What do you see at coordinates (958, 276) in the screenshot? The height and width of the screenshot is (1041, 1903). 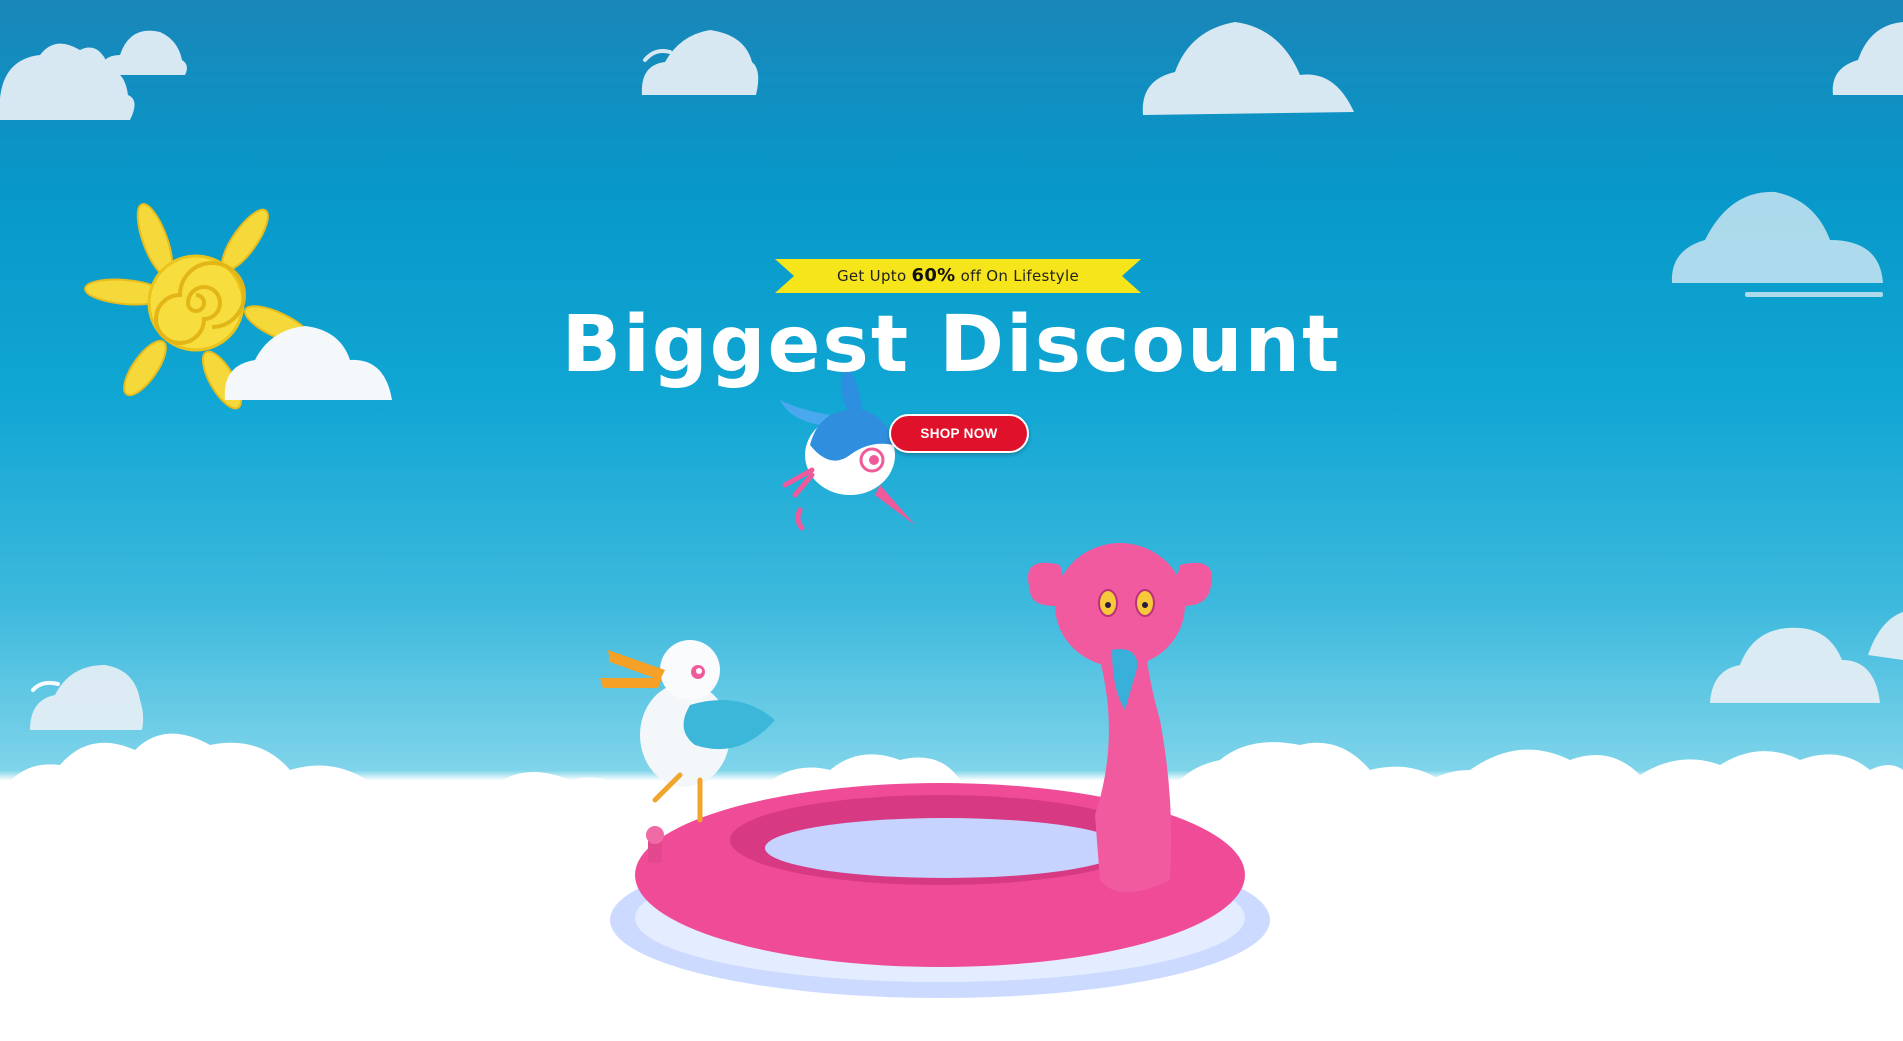 I see `promo-ribbon-text: Get Upto 60% off On Lifestyle` at bounding box center [958, 276].